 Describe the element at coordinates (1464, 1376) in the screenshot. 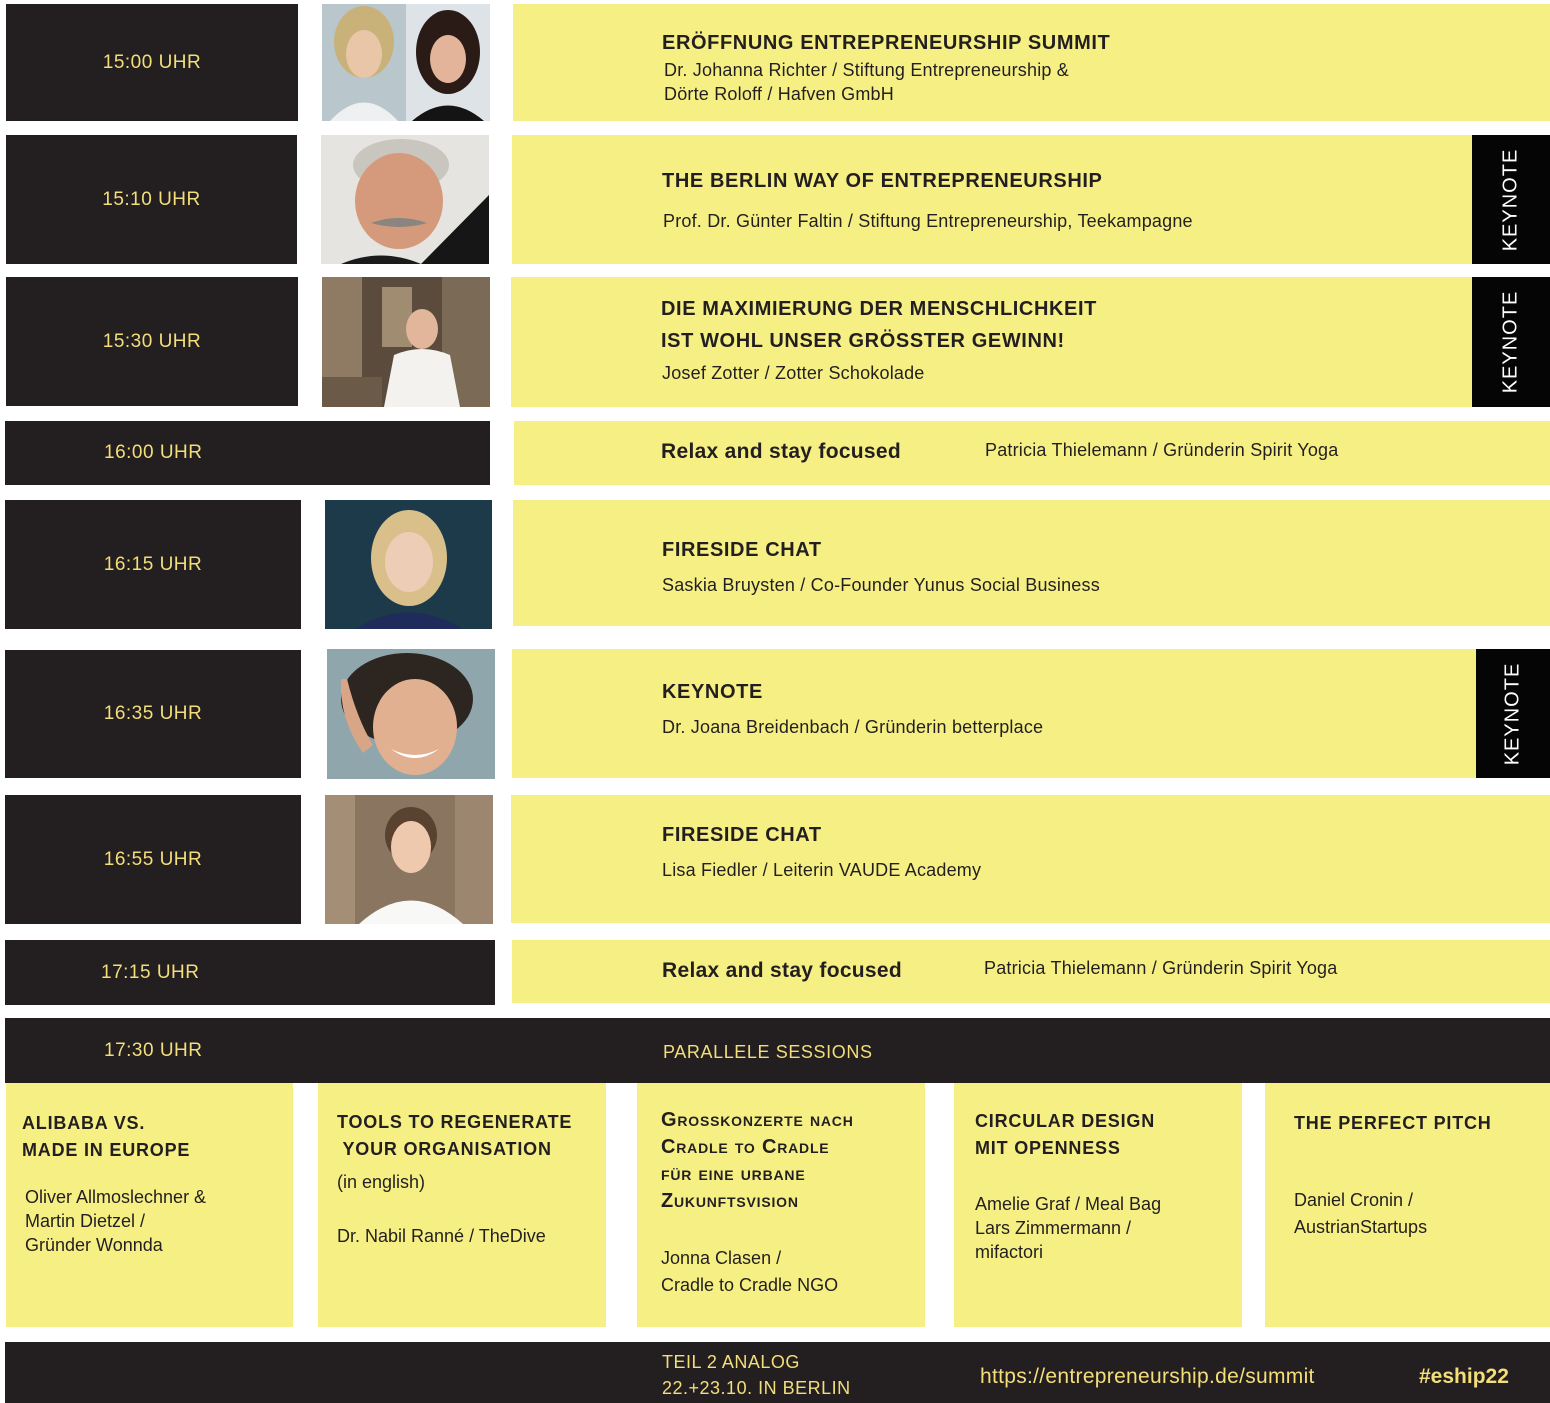

I see `footer-hashtag: #eship22` at that location.